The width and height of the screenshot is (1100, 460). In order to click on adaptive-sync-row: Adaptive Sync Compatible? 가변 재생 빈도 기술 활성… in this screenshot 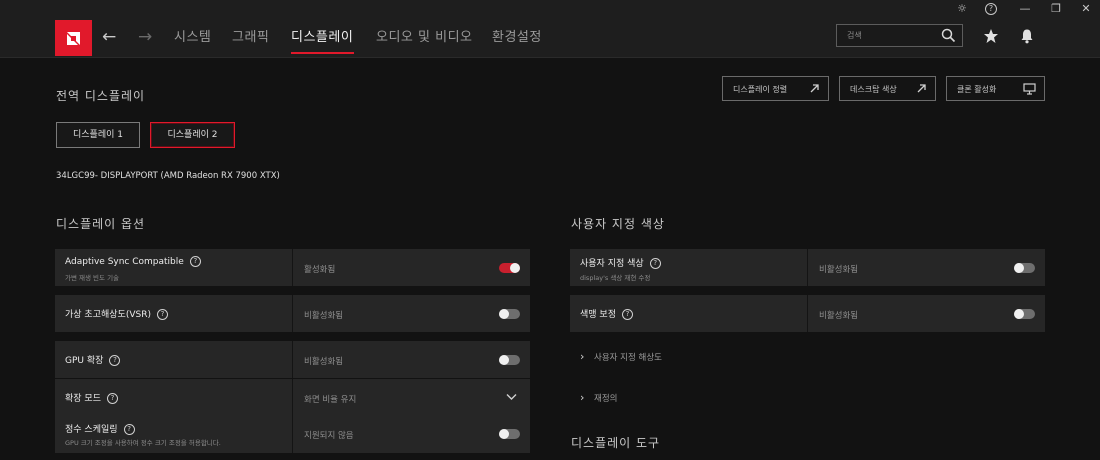, I will do `click(292, 267)`.